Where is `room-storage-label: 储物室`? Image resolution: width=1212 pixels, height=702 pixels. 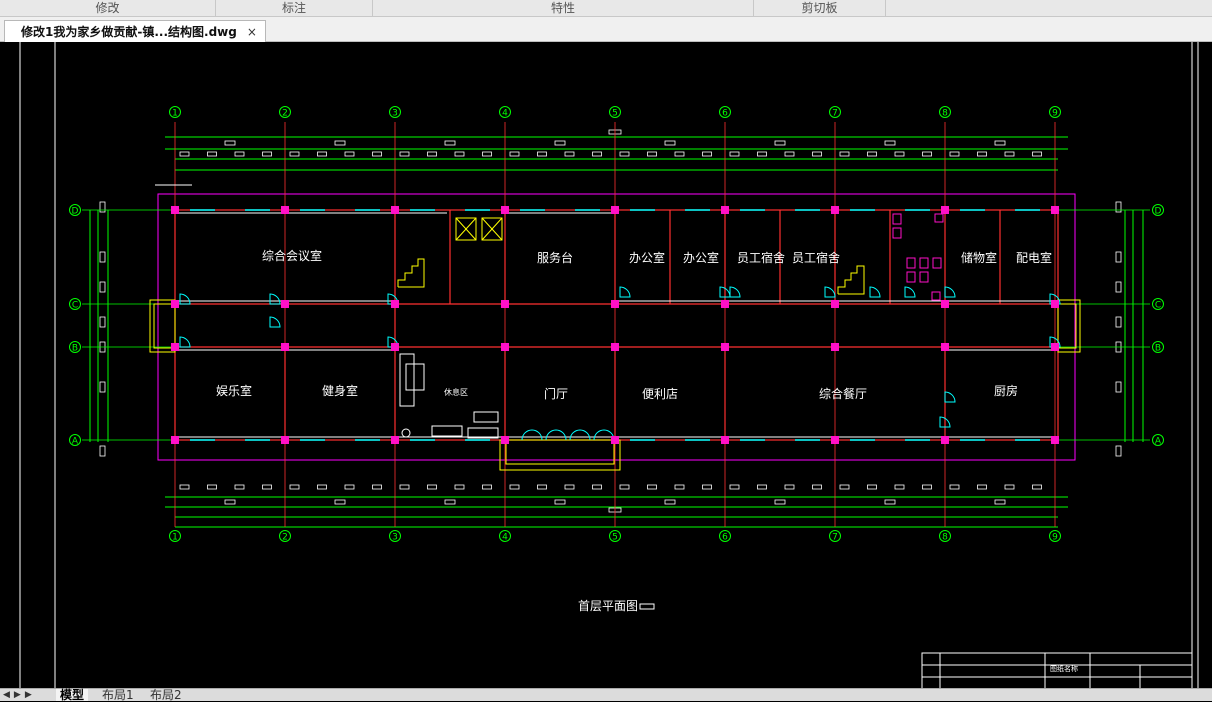
room-storage-label: 储物室 is located at coordinates (979, 257).